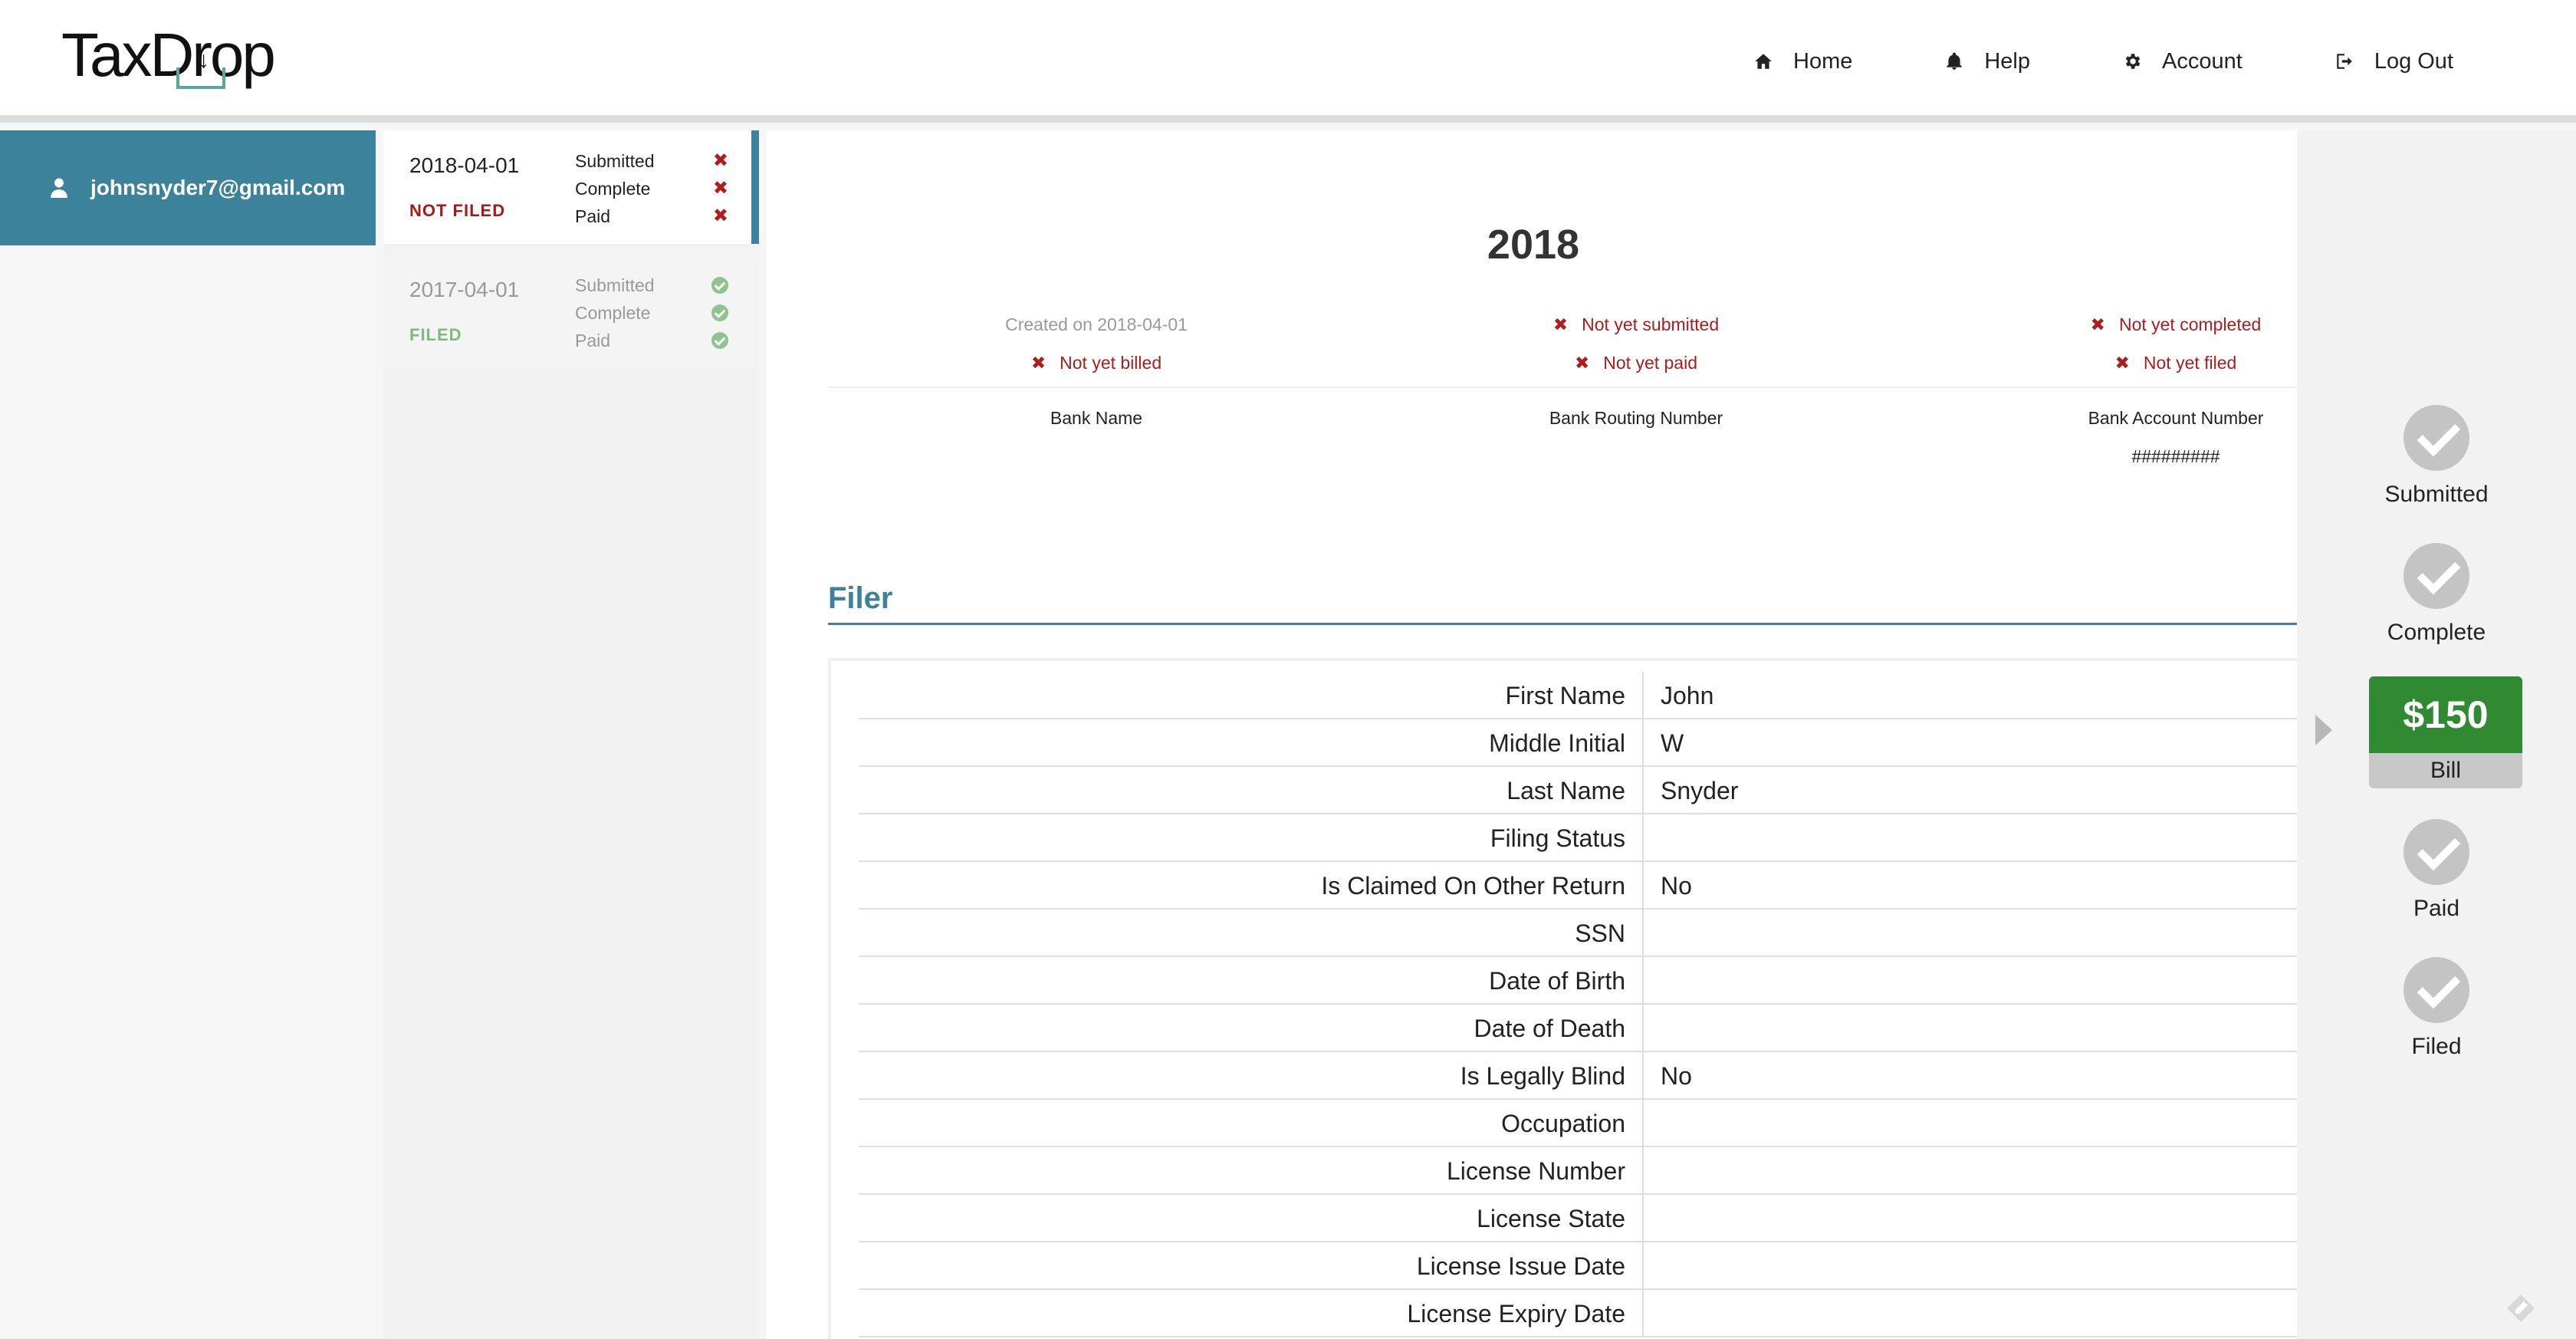 The width and height of the screenshot is (2576, 1339). Describe the element at coordinates (1955, 61) in the screenshot. I see `bell-icon` at that location.